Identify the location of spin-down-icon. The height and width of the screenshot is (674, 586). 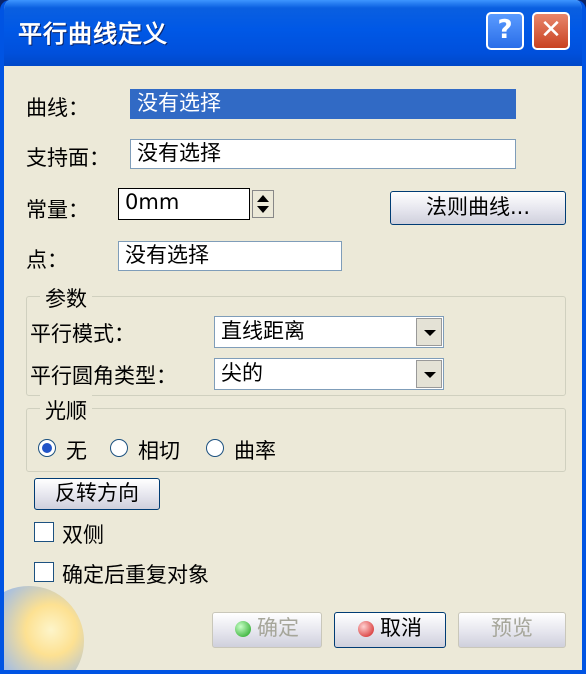
(263, 209).